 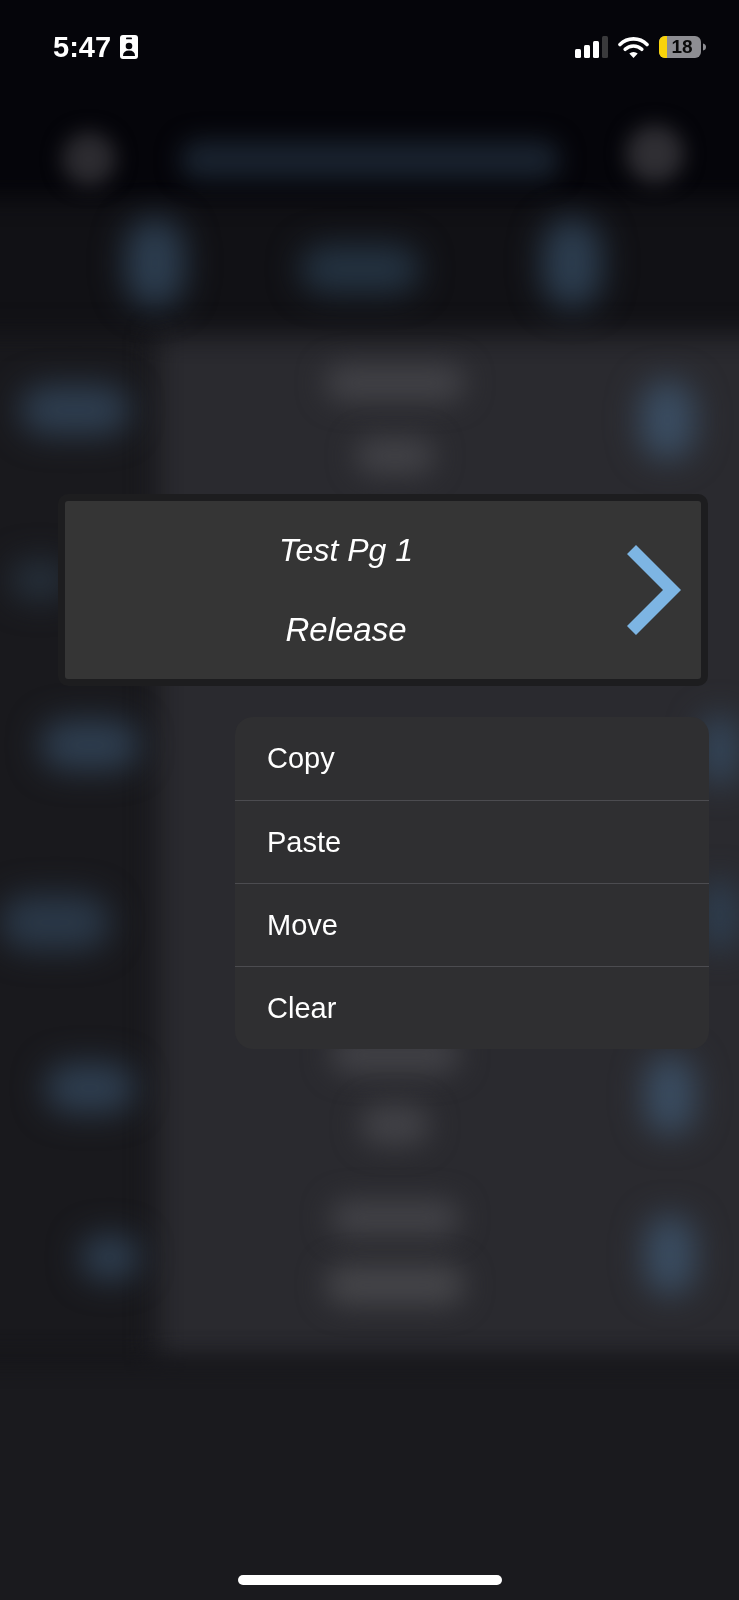 What do you see at coordinates (472, 758) in the screenshot?
I see `menu-item: Copy` at bounding box center [472, 758].